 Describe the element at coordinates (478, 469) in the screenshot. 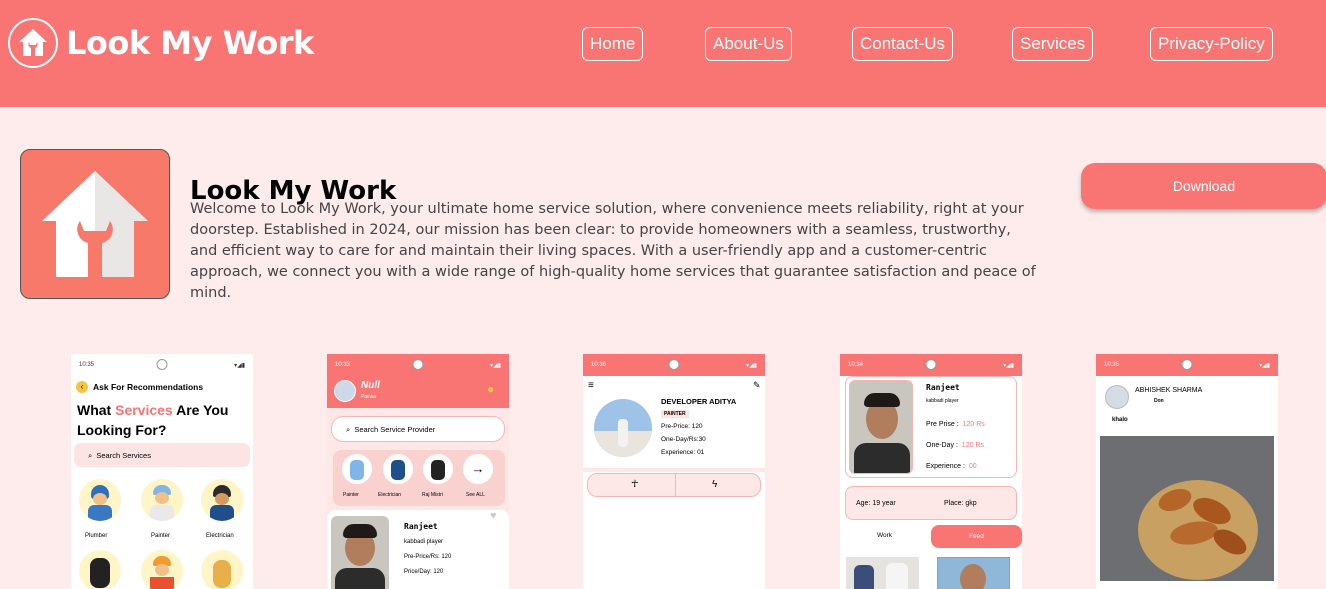

I see `arrow-right-icon: →` at that location.